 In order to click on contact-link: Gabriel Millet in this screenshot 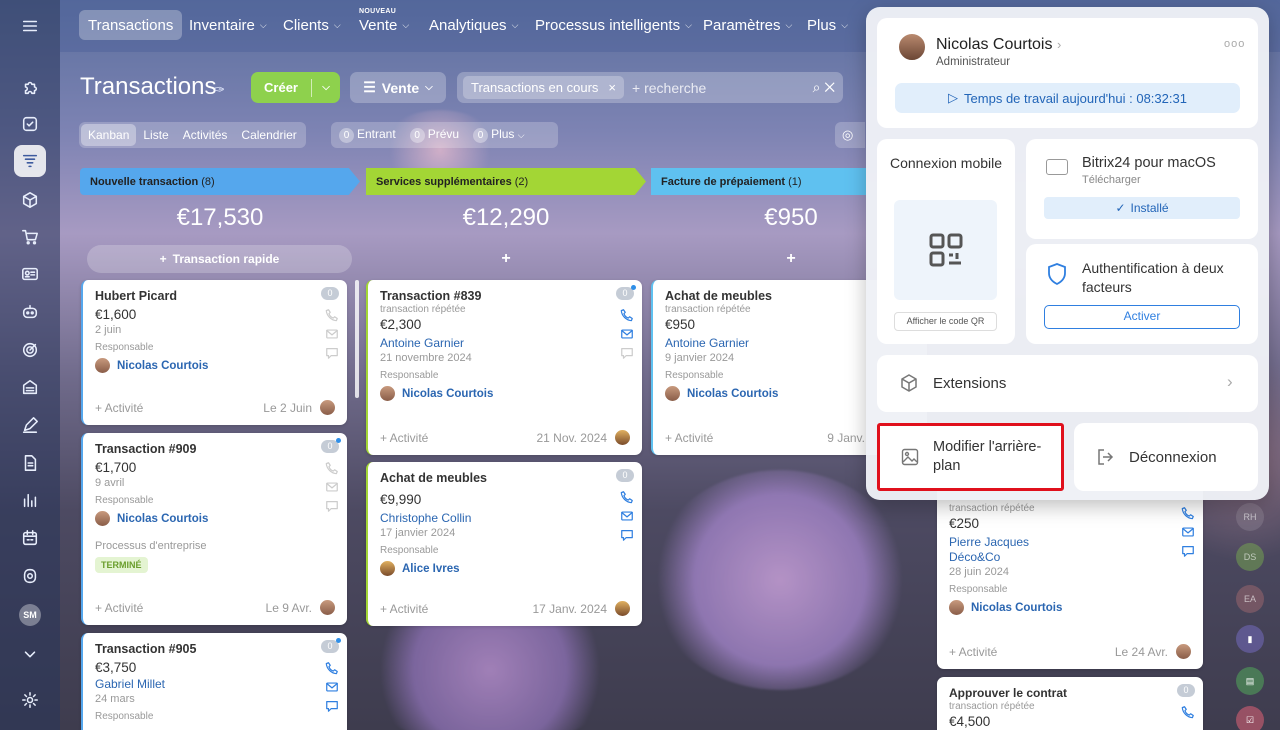, I will do `click(215, 684)`.